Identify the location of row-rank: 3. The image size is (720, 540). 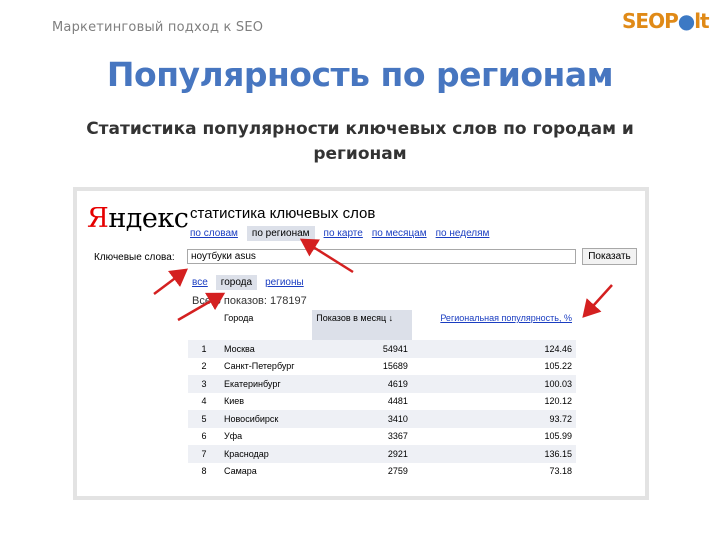
(204, 384).